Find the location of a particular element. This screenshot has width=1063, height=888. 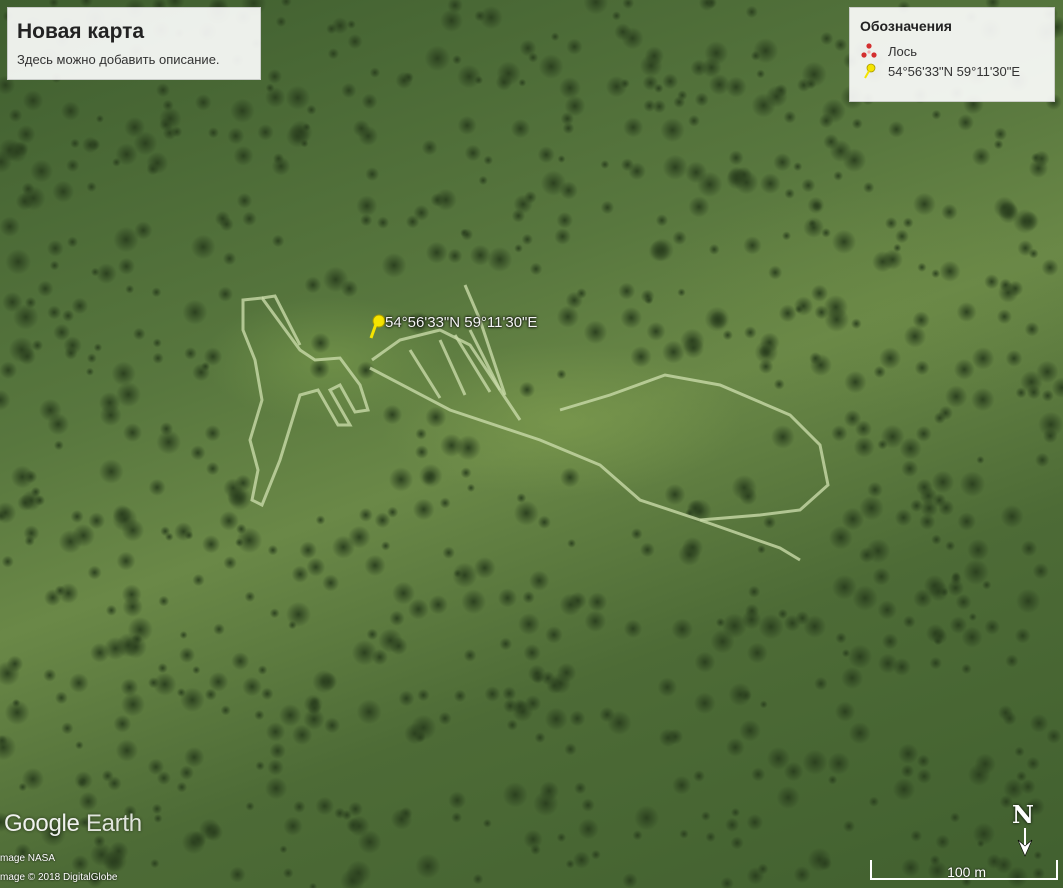

north-arrow-icon is located at coordinates (1025, 842).